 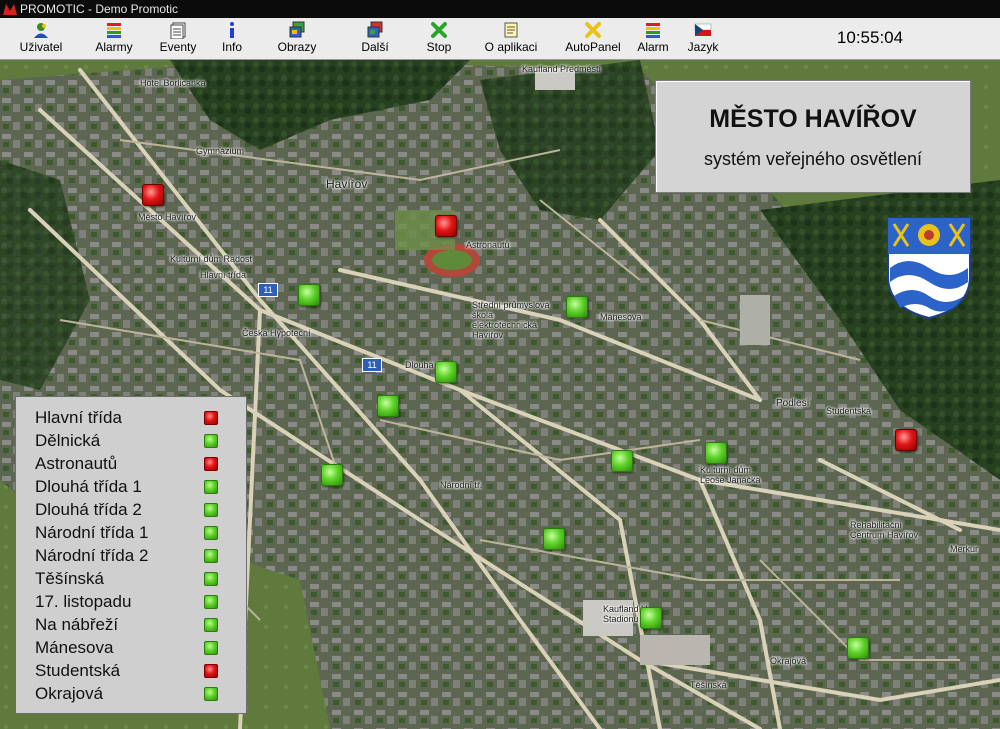 I want to click on autopanel-button-label: AutoPanel, so click(x=593, y=47).